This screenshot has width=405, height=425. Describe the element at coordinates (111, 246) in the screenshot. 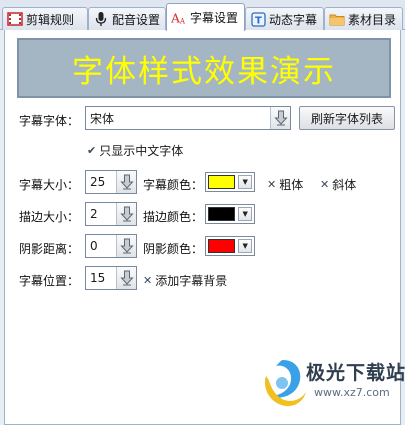

I see `shadow-distance-input: 0` at that location.